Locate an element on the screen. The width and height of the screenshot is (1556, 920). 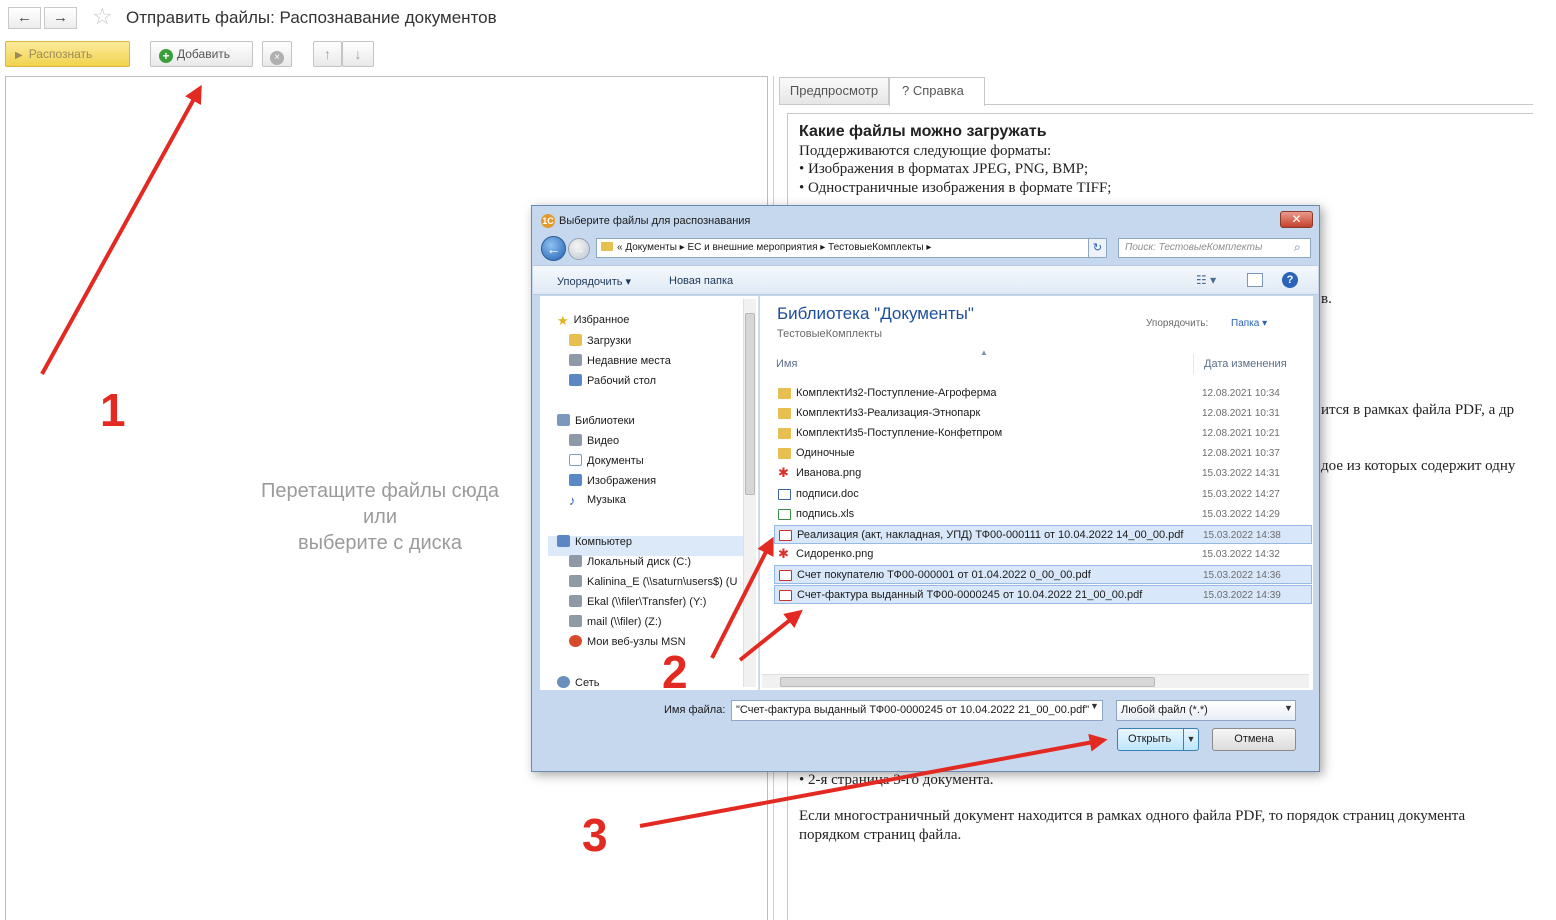
nav-item-downloads: Загрузки is located at coordinates (600, 340).